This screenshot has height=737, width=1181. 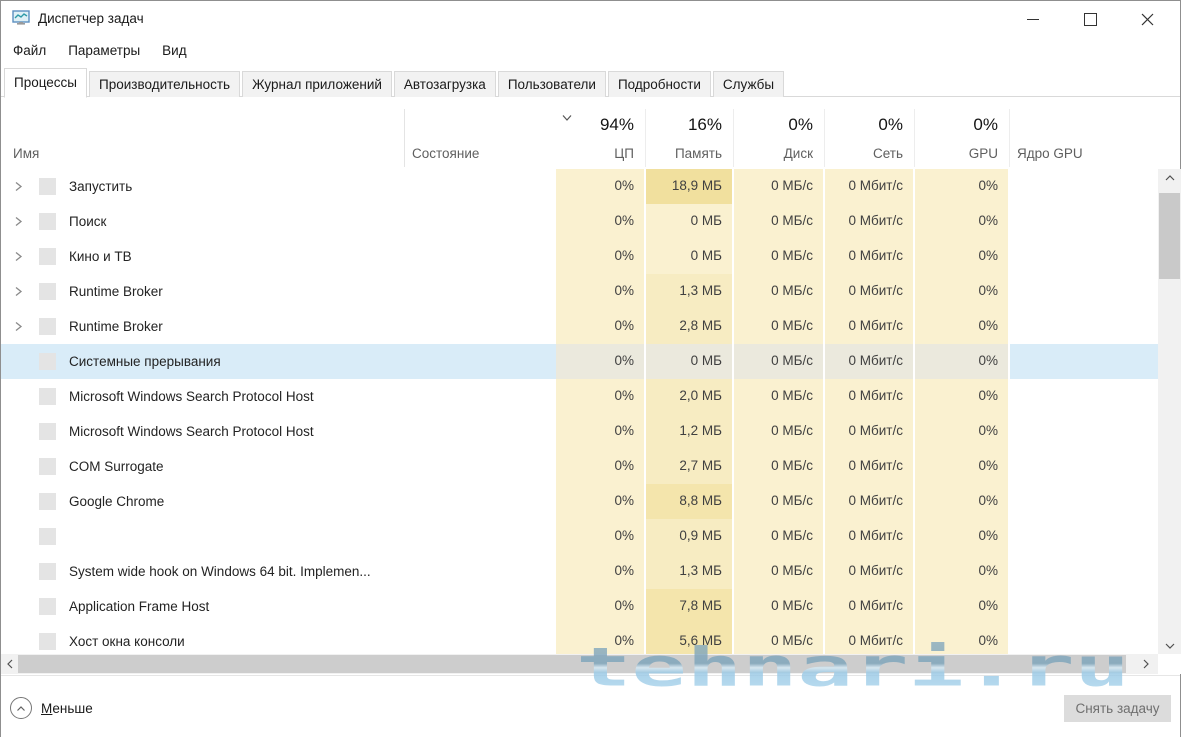 I want to click on process-name: Microsoft Windows Search Protocol Host, so click(x=191, y=431).